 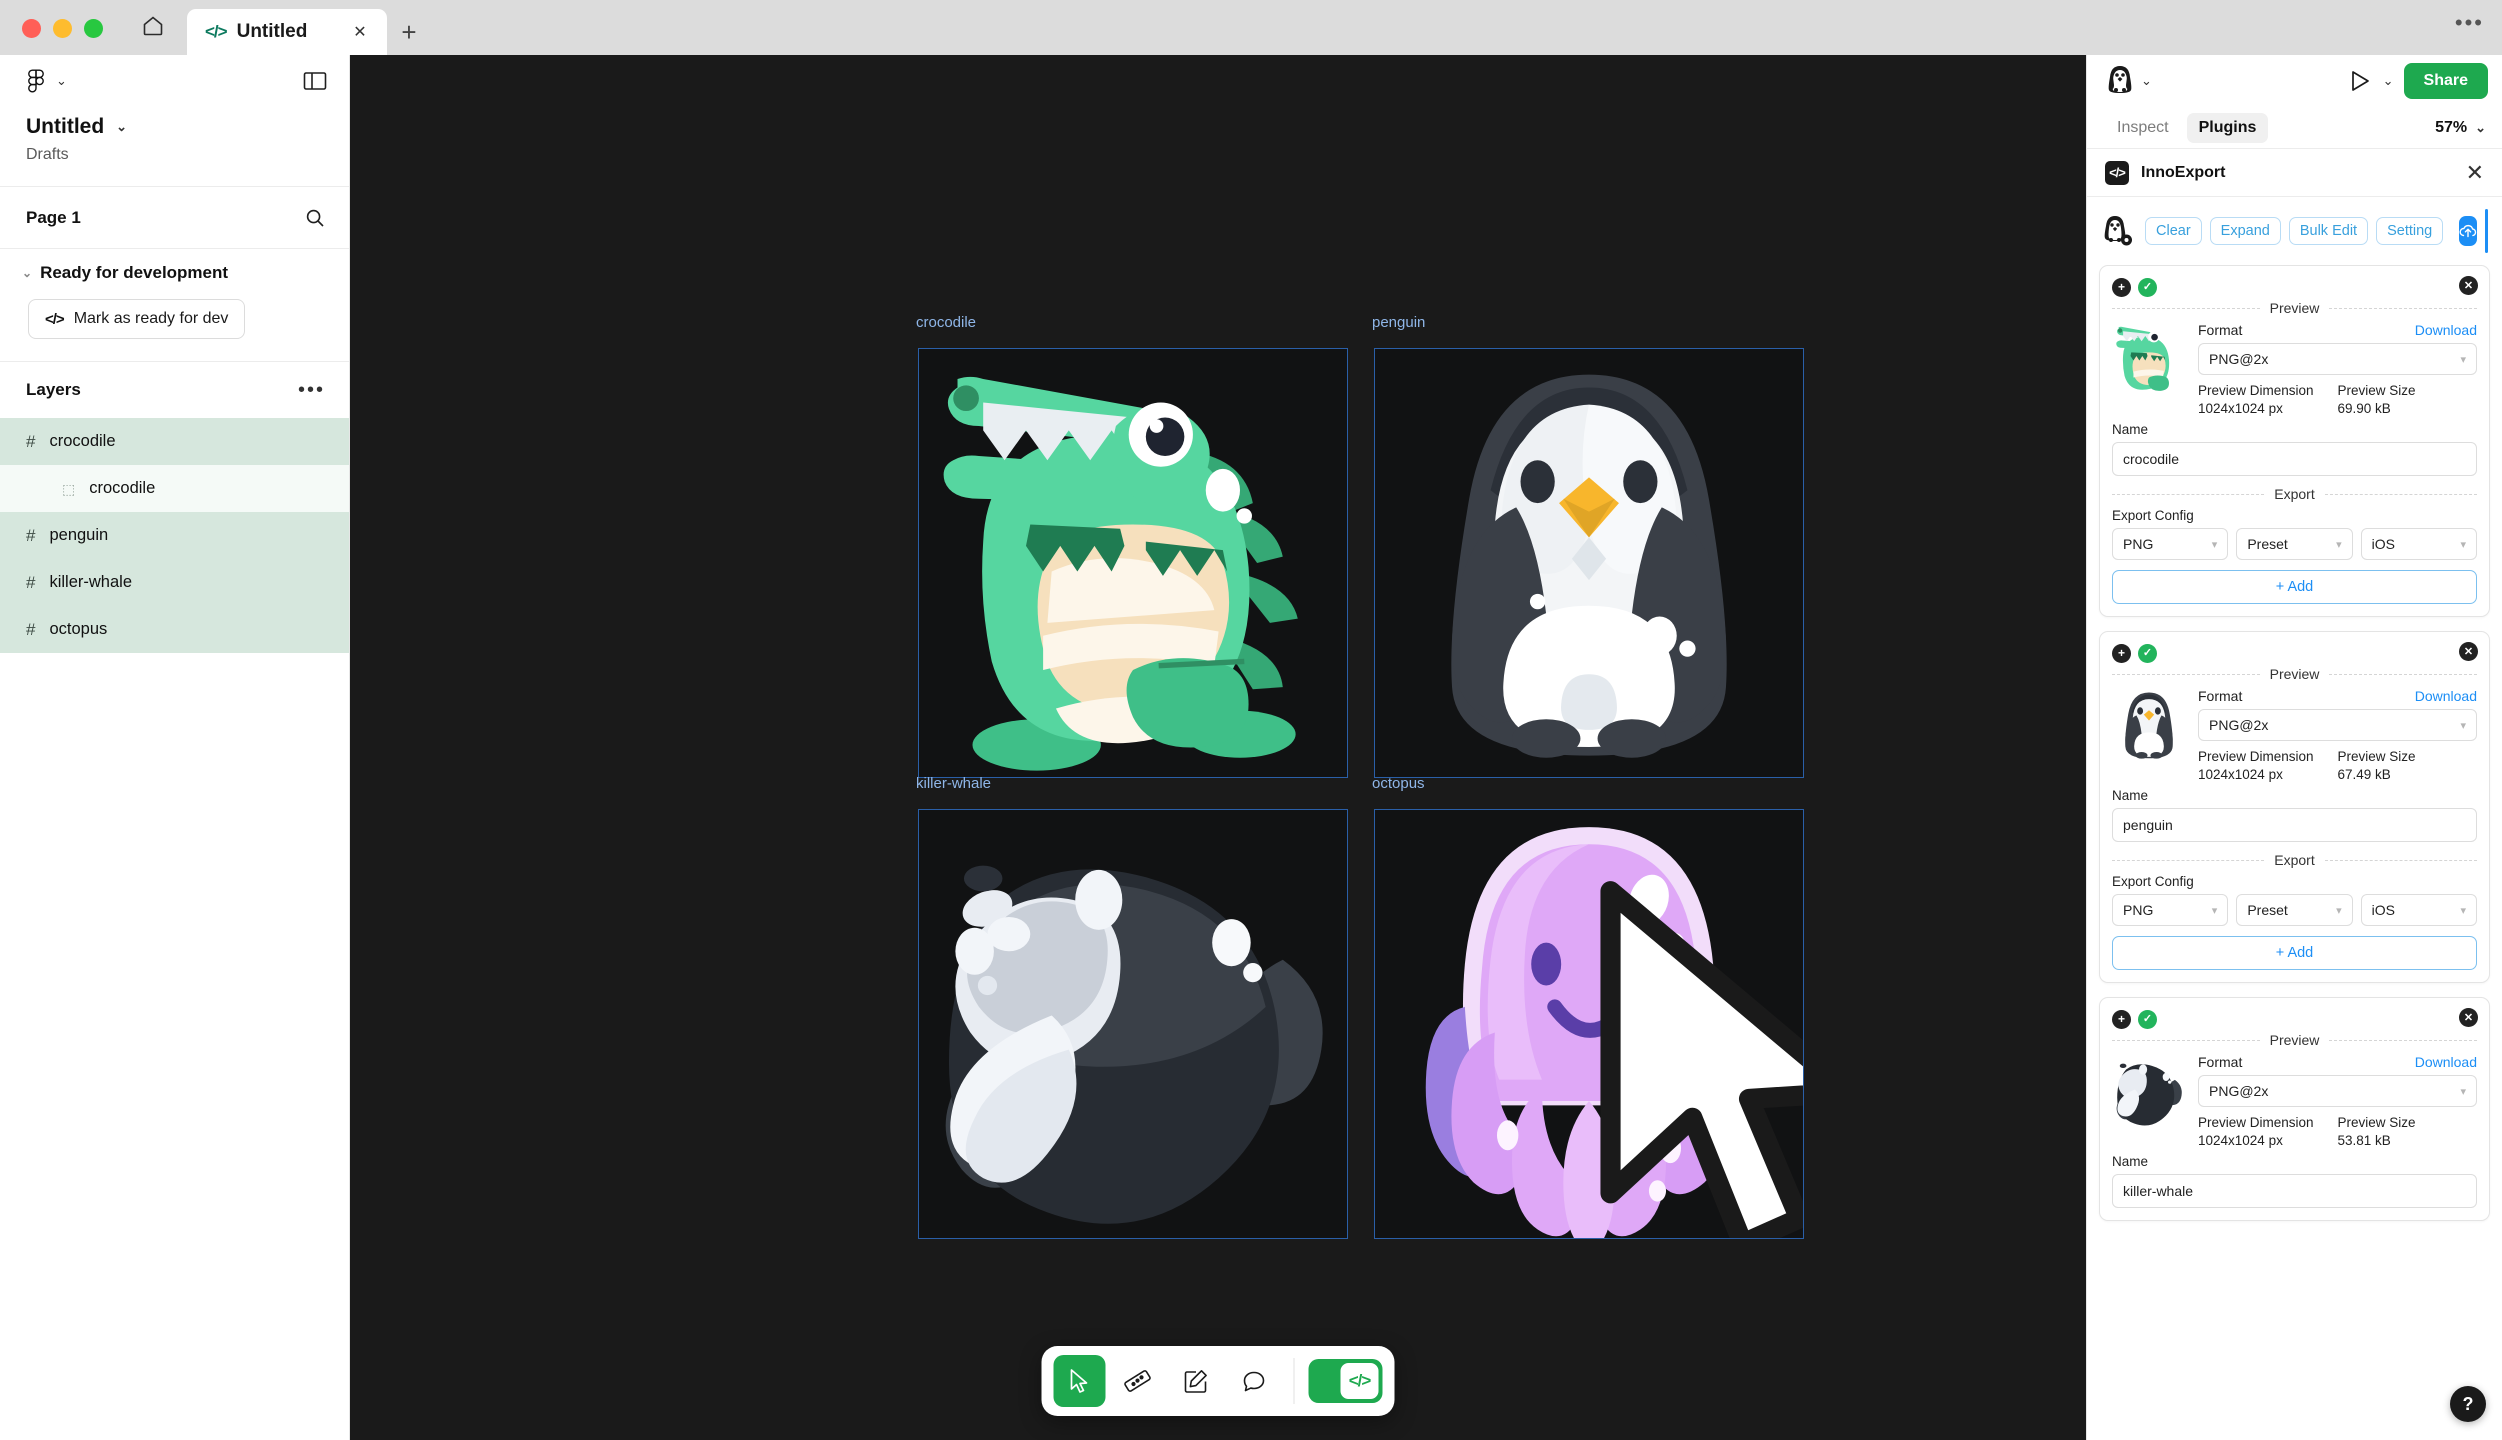 What do you see at coordinates (46, 81) in the screenshot?
I see `figma-menu-button: ⌄` at bounding box center [46, 81].